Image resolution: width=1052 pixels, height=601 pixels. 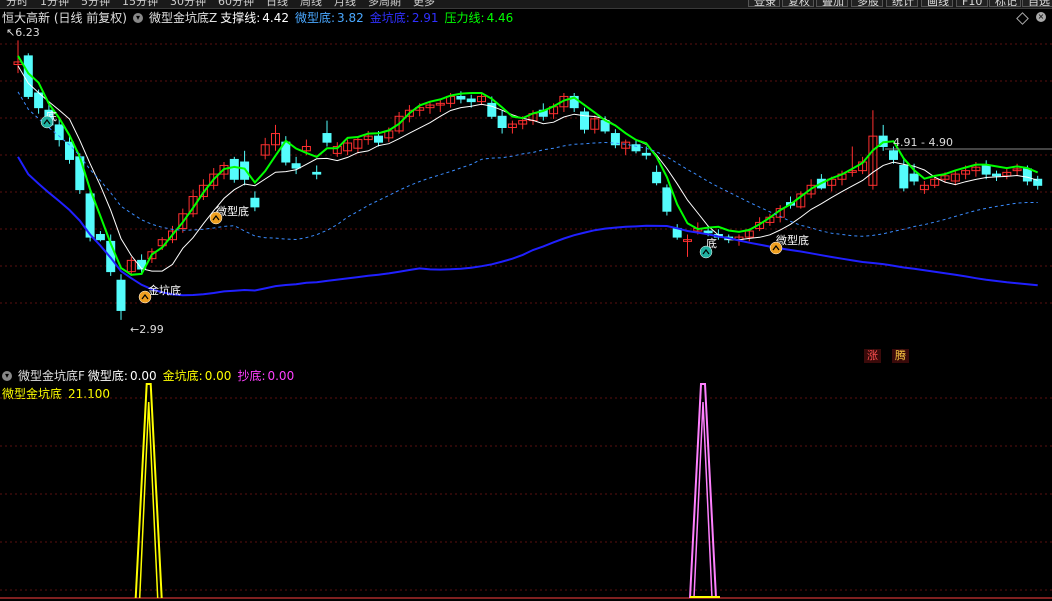 What do you see at coordinates (832, 3) in the screenshot?
I see `toolbar-btn-2: 叠加` at bounding box center [832, 3].